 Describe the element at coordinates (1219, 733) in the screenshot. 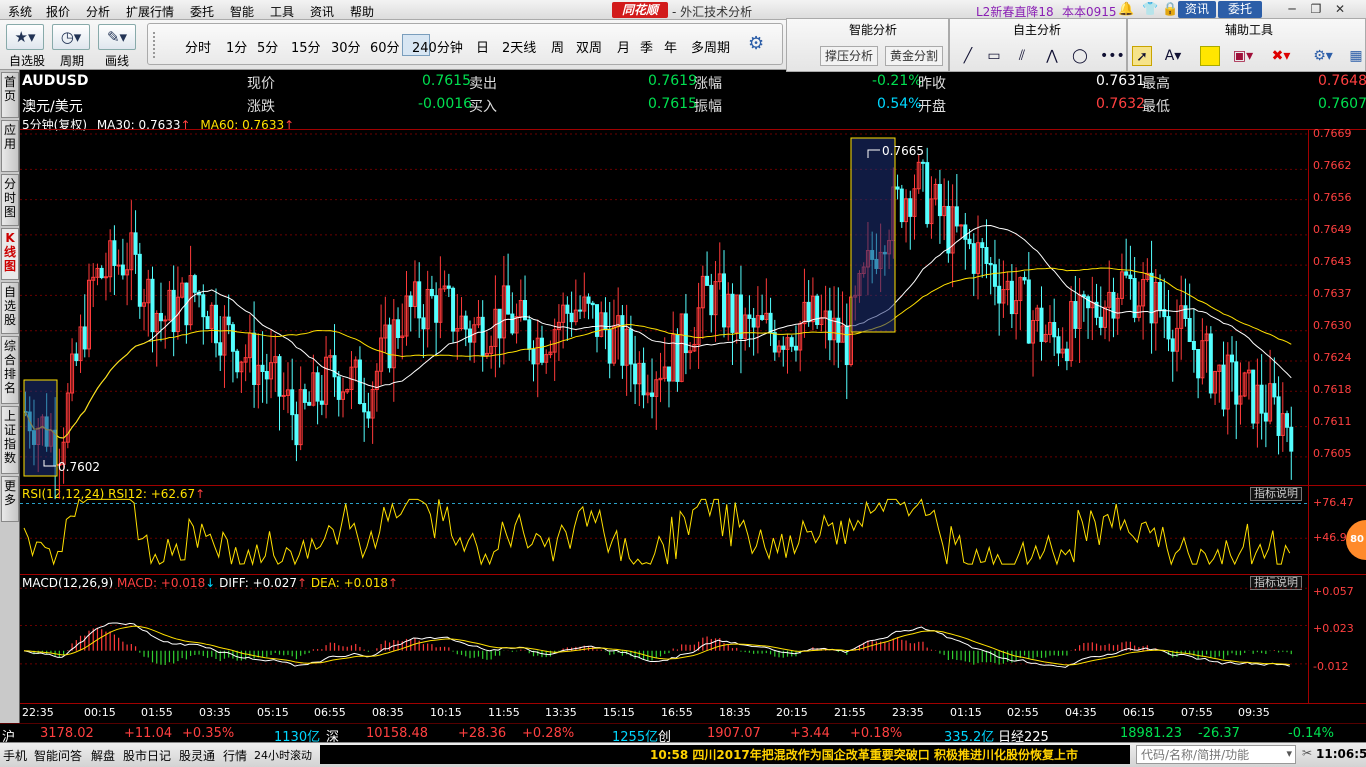

I see `rj-change: -26.37` at that location.